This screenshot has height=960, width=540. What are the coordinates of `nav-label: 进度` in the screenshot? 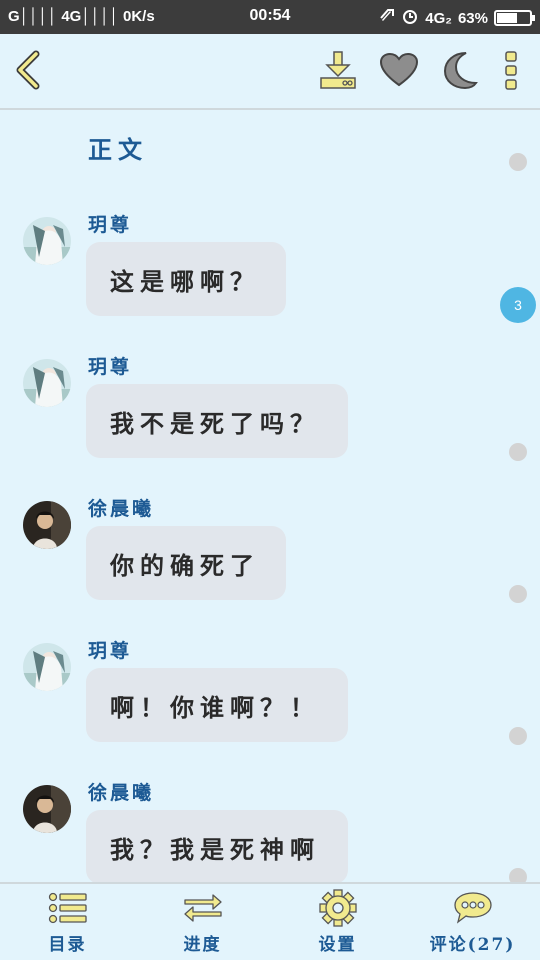 It's located at (202, 945).